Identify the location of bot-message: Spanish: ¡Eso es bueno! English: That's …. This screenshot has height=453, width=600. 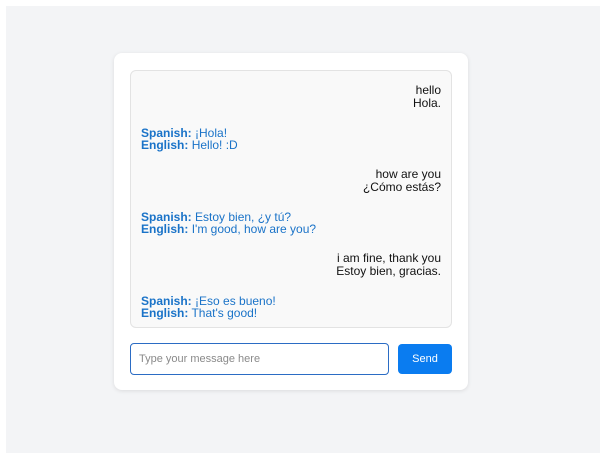
(291, 307).